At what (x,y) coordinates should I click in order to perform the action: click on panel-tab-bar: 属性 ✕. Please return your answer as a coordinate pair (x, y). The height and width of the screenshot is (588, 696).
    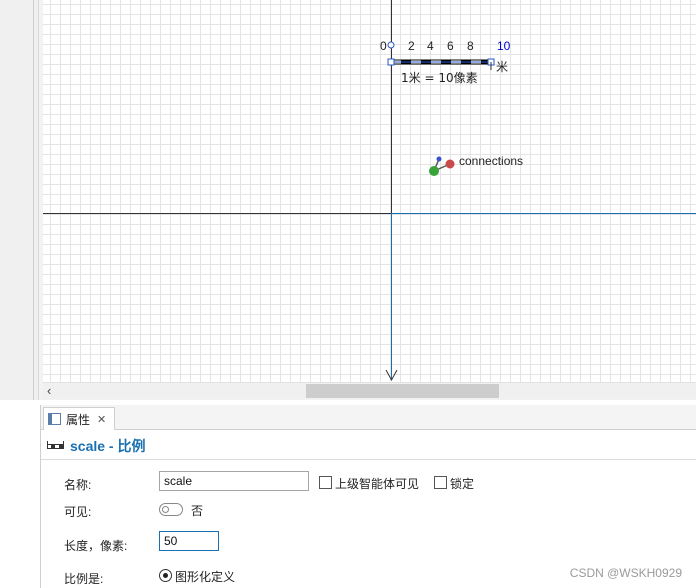
    Looking at the image, I should click on (368, 417).